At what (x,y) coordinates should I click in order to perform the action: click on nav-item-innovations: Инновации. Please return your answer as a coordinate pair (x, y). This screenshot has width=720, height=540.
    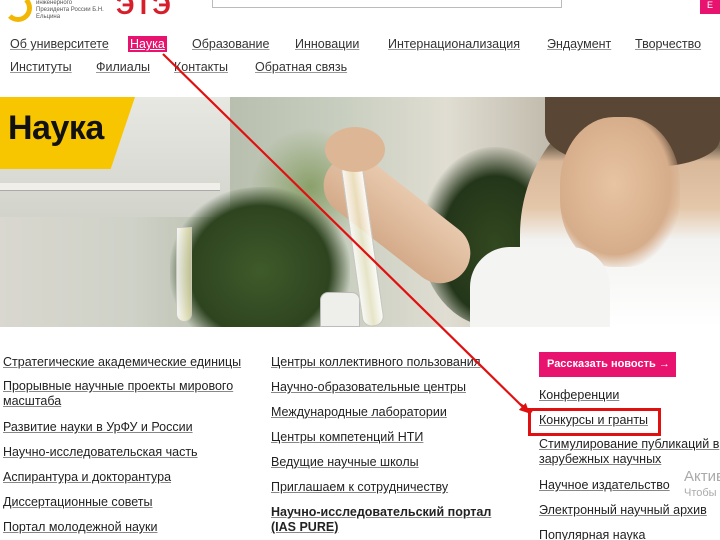
    Looking at the image, I should click on (327, 44).